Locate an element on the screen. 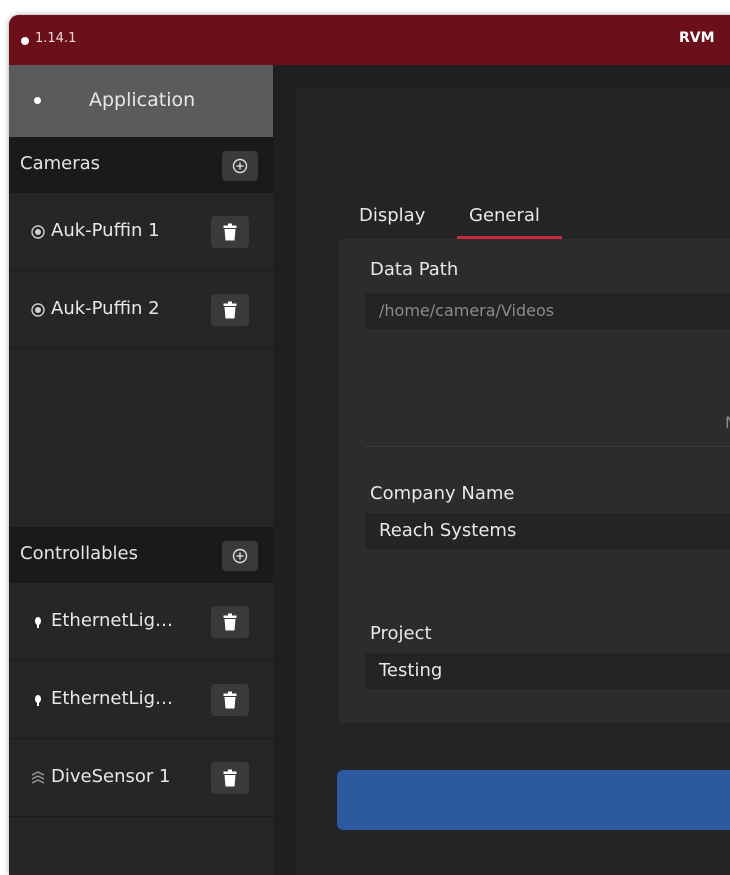 The height and width of the screenshot is (875, 730). controllables-section-header: Controllables is located at coordinates (141, 555).